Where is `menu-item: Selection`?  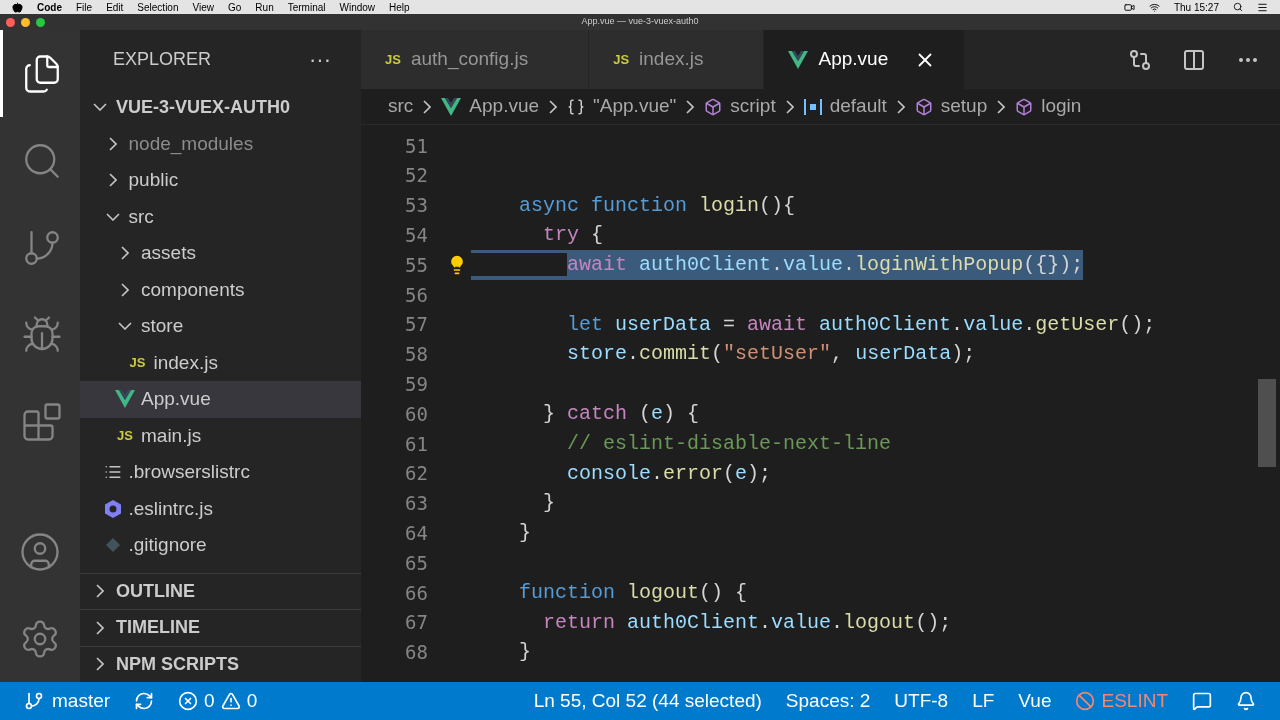 menu-item: Selection is located at coordinates (158, 7).